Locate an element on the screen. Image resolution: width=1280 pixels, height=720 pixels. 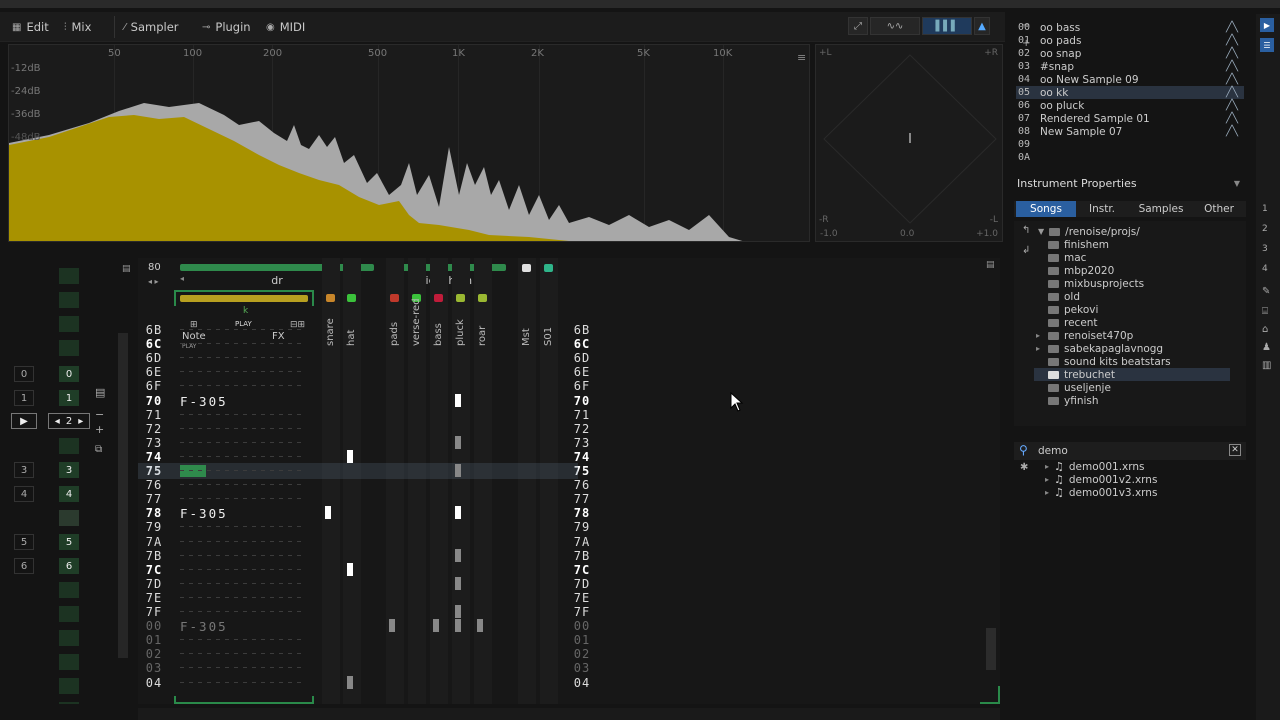
tab-other: Other is located at coordinates (1219, 209).